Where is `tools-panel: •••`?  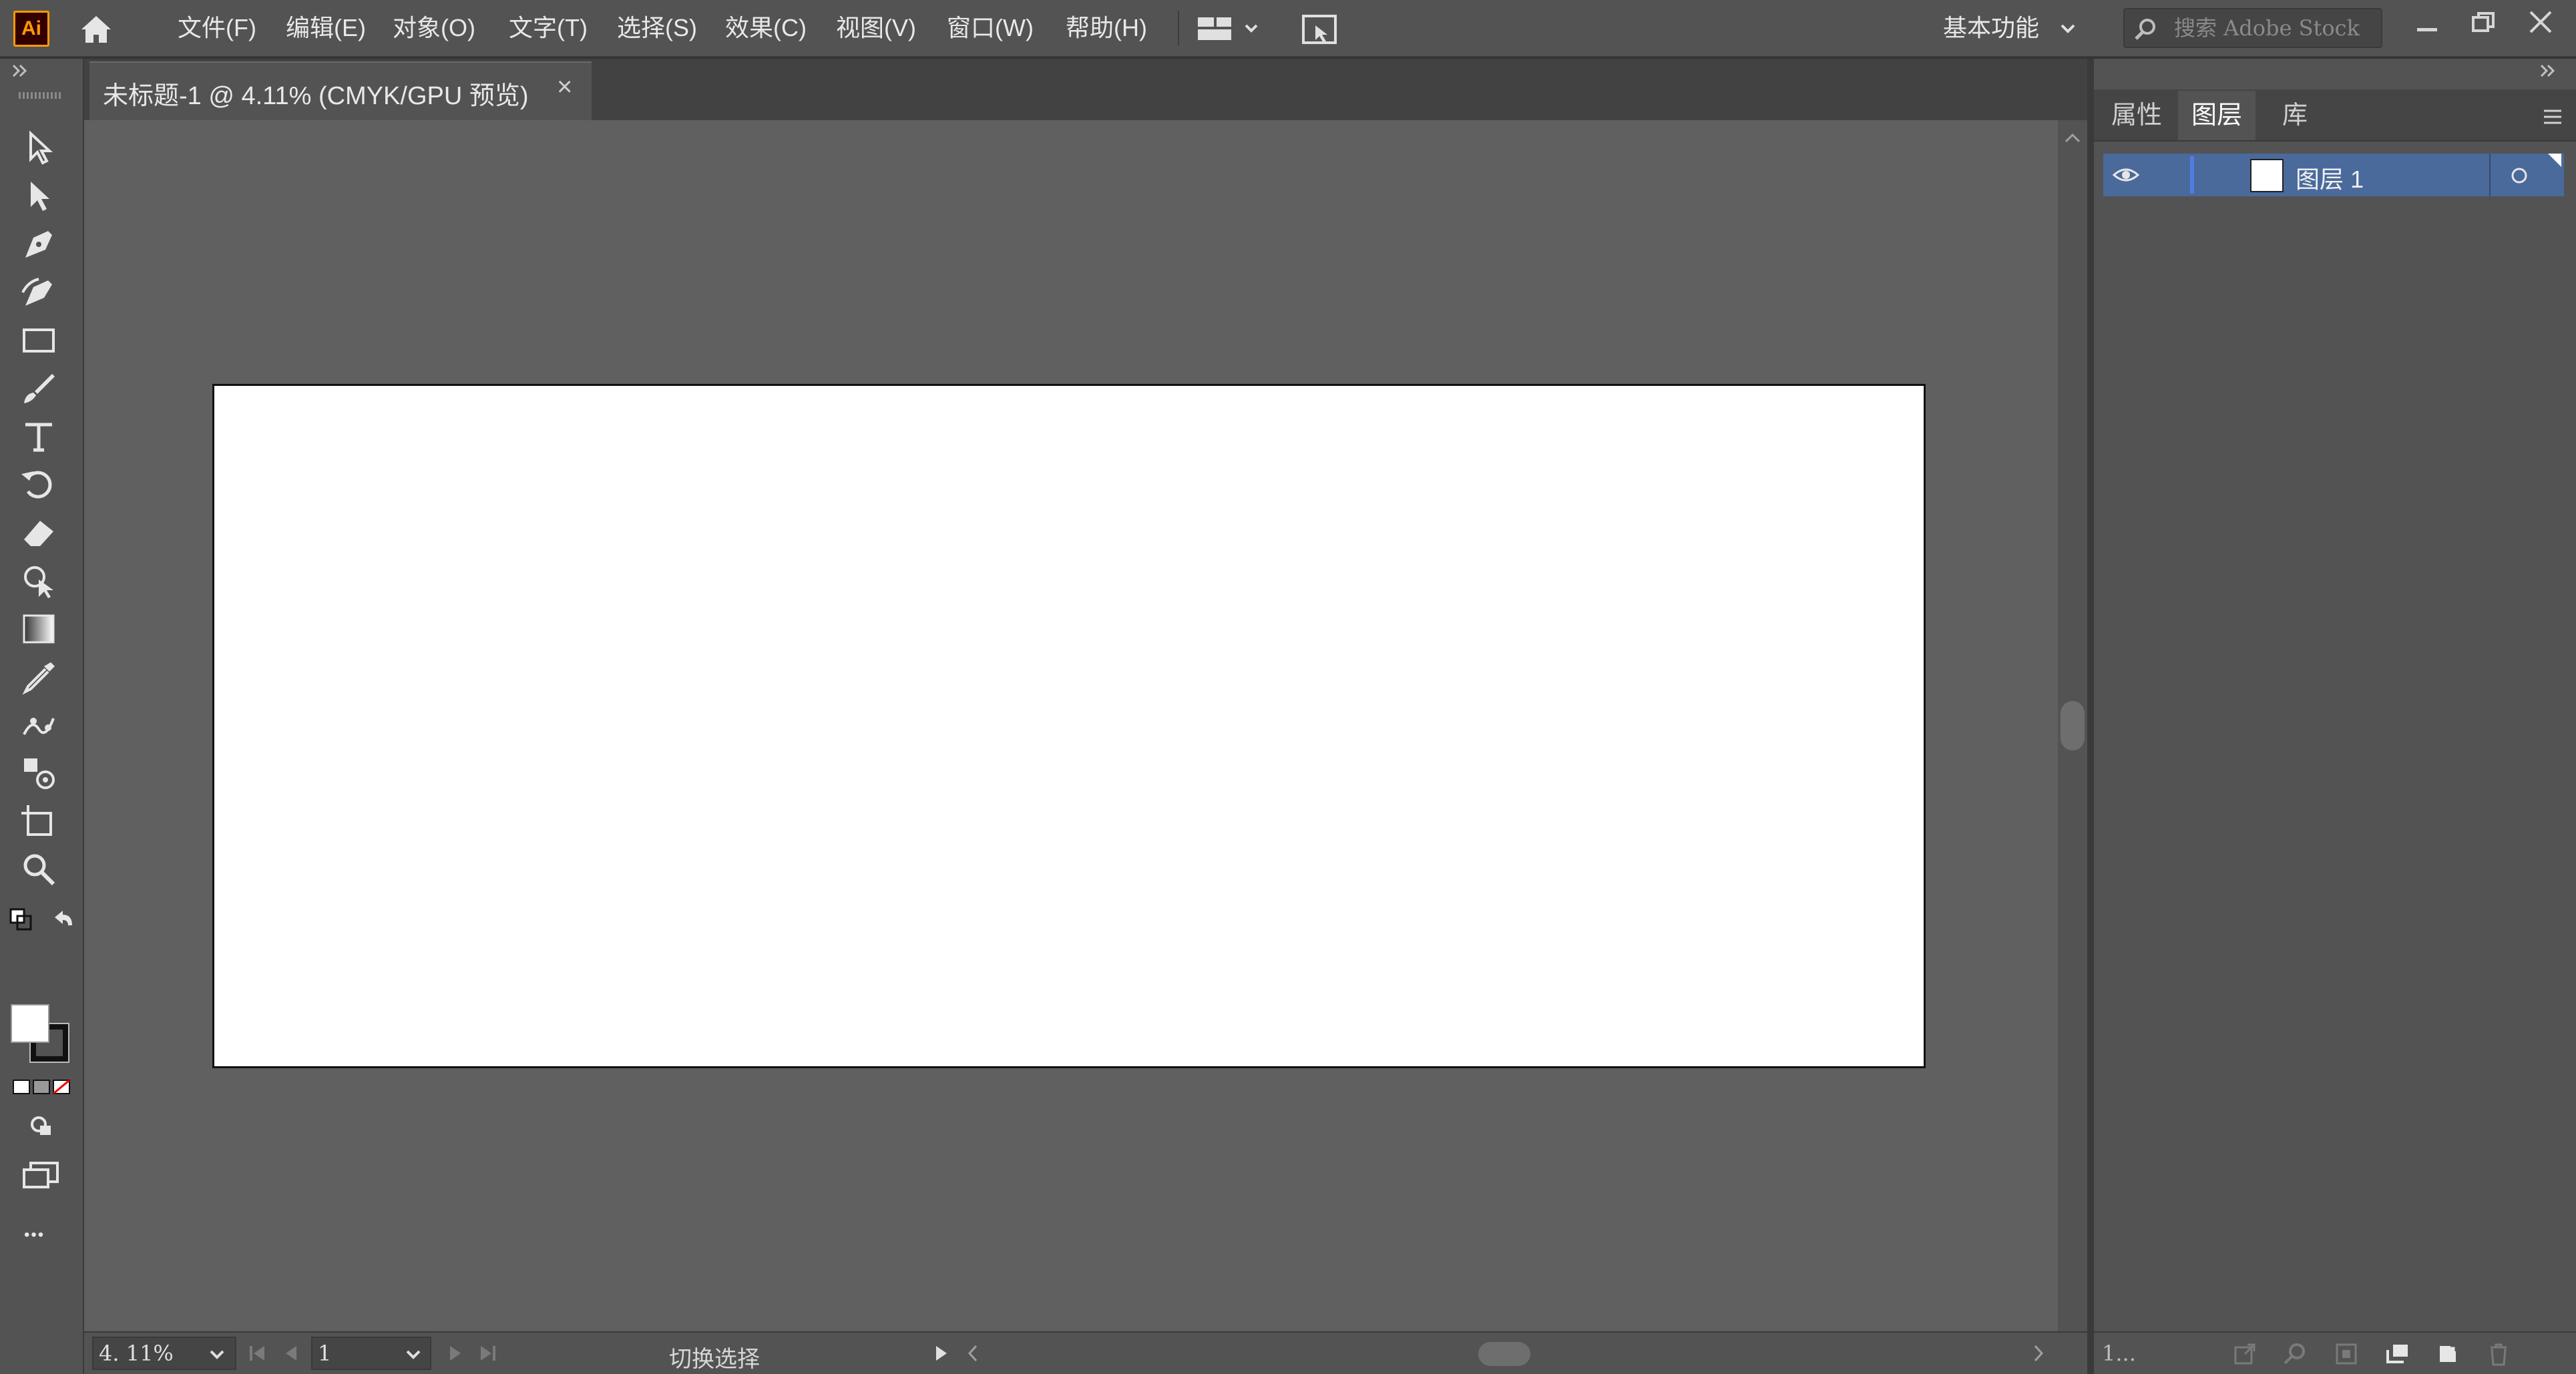
tools-panel: ••• is located at coordinates (42, 716).